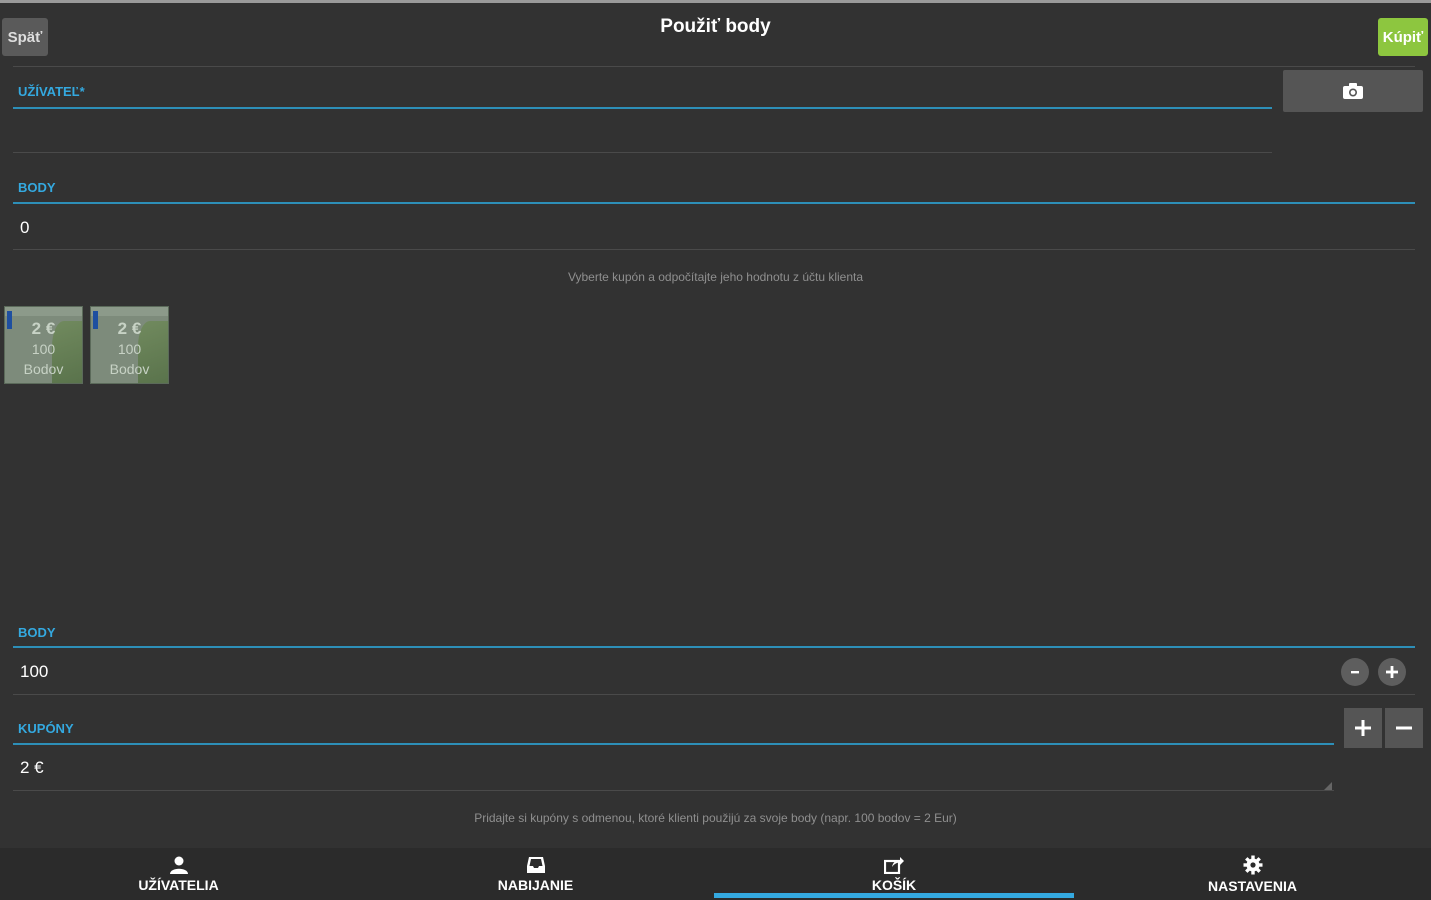  What do you see at coordinates (25, 227) in the screenshot?
I see `points-value: 0` at bounding box center [25, 227].